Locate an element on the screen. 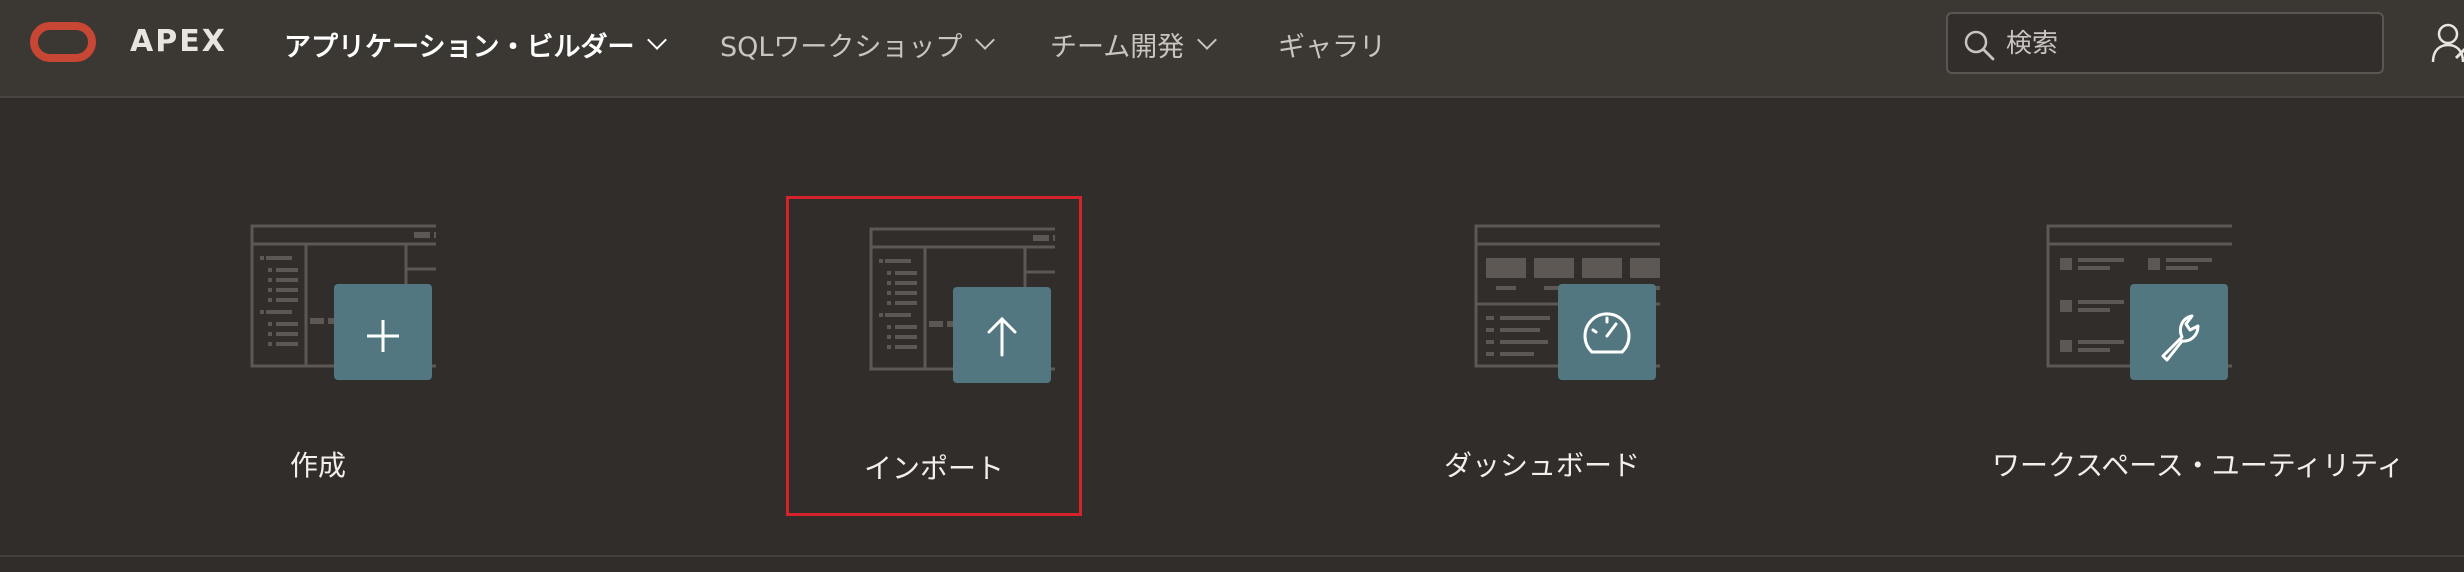 Image resolution: width=2464 pixels, height=572 pixels. nav-sql-workshop: SQLワークショップ is located at coordinates (858, 44).